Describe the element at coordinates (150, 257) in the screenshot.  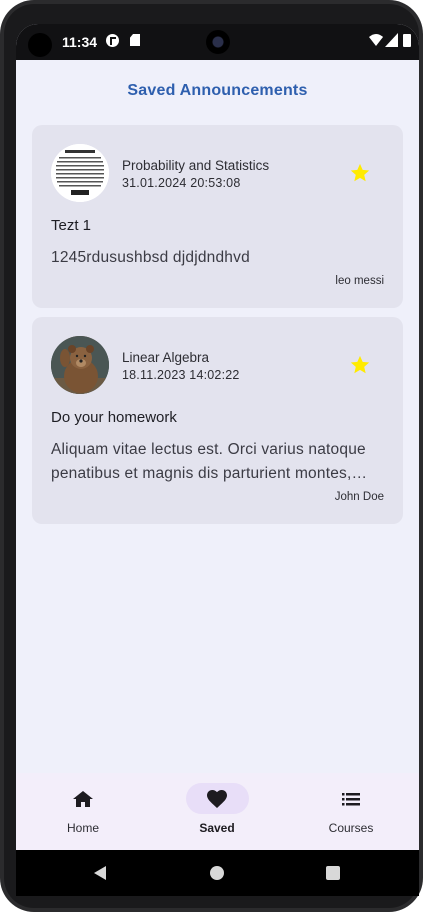
I see `announcement-body: 1245rdusushbsd djdjdndhvd` at that location.